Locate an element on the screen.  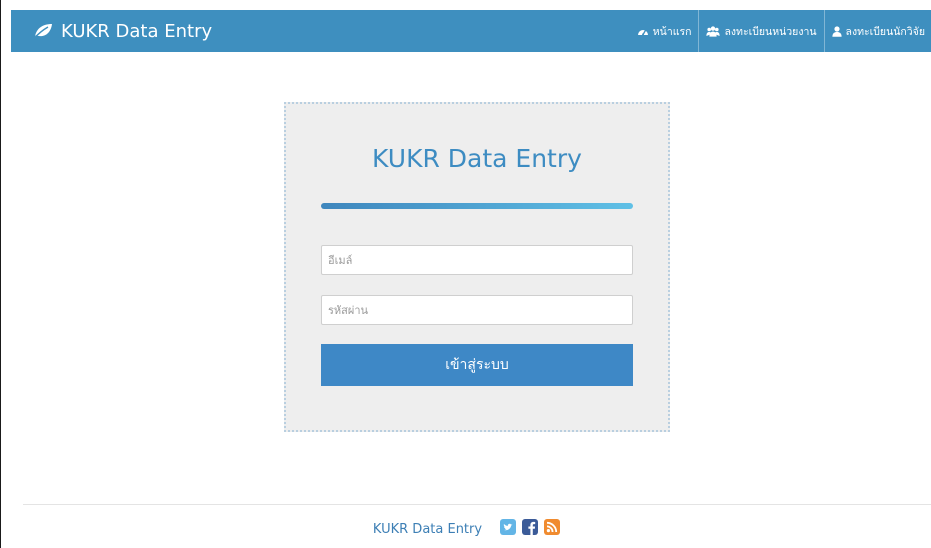
footer: KUKR Data Entry is located at coordinates (466, 529).